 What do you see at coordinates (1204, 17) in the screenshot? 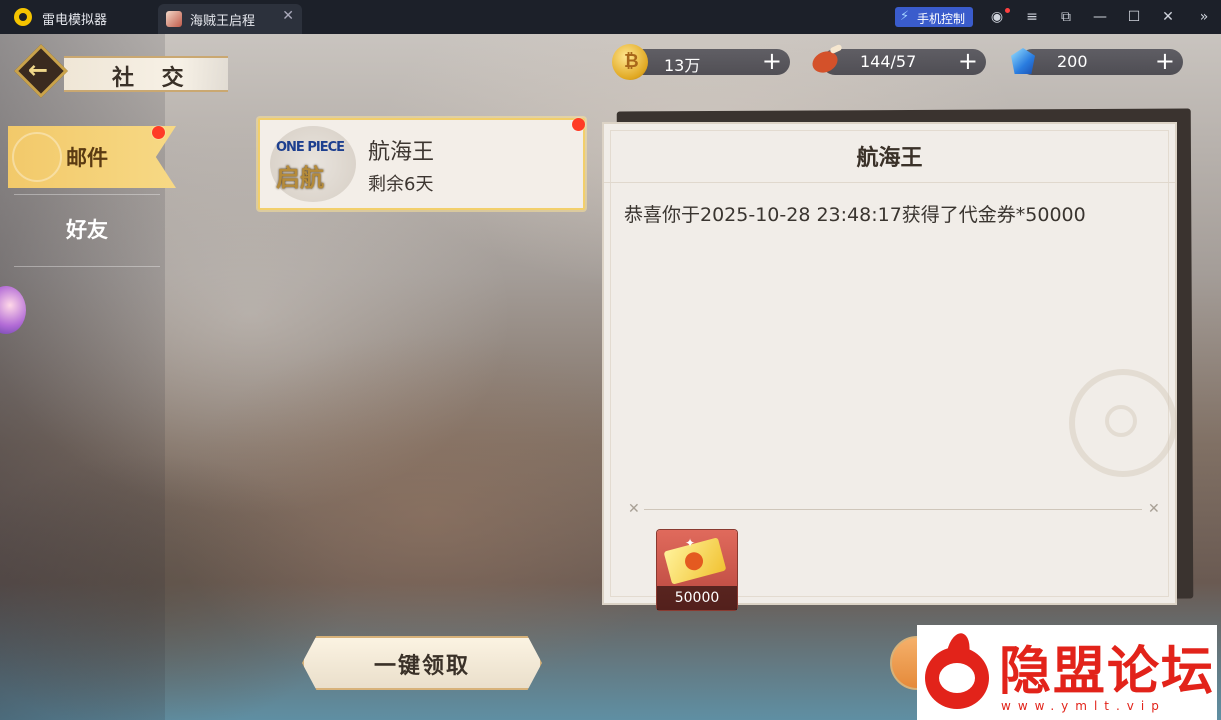
I see `expand-sidebar-icon: »` at bounding box center [1204, 17].